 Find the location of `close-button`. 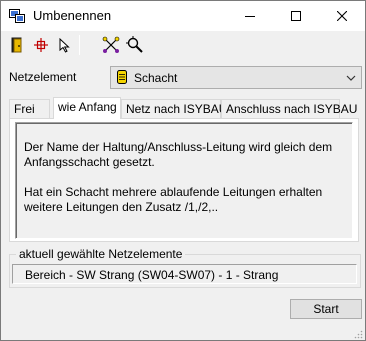

close-button is located at coordinates (342, 16).